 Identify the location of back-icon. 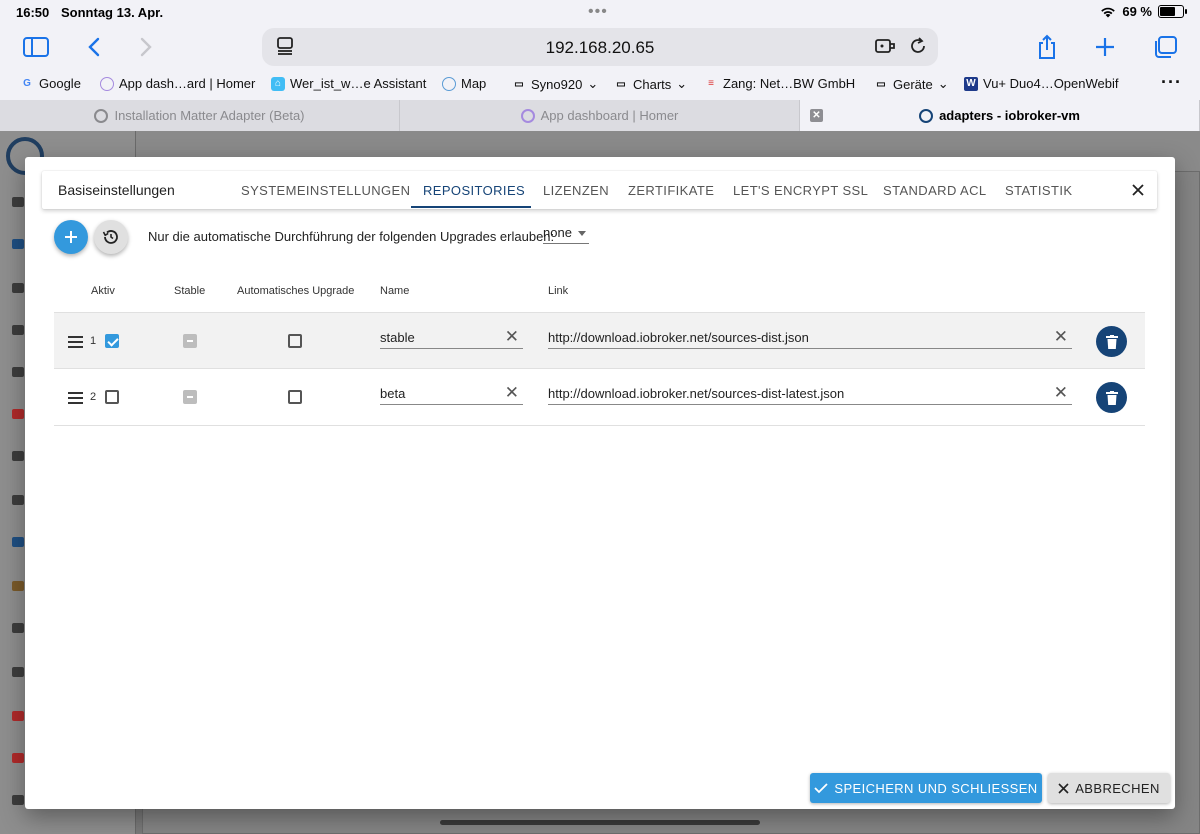
(94, 47).